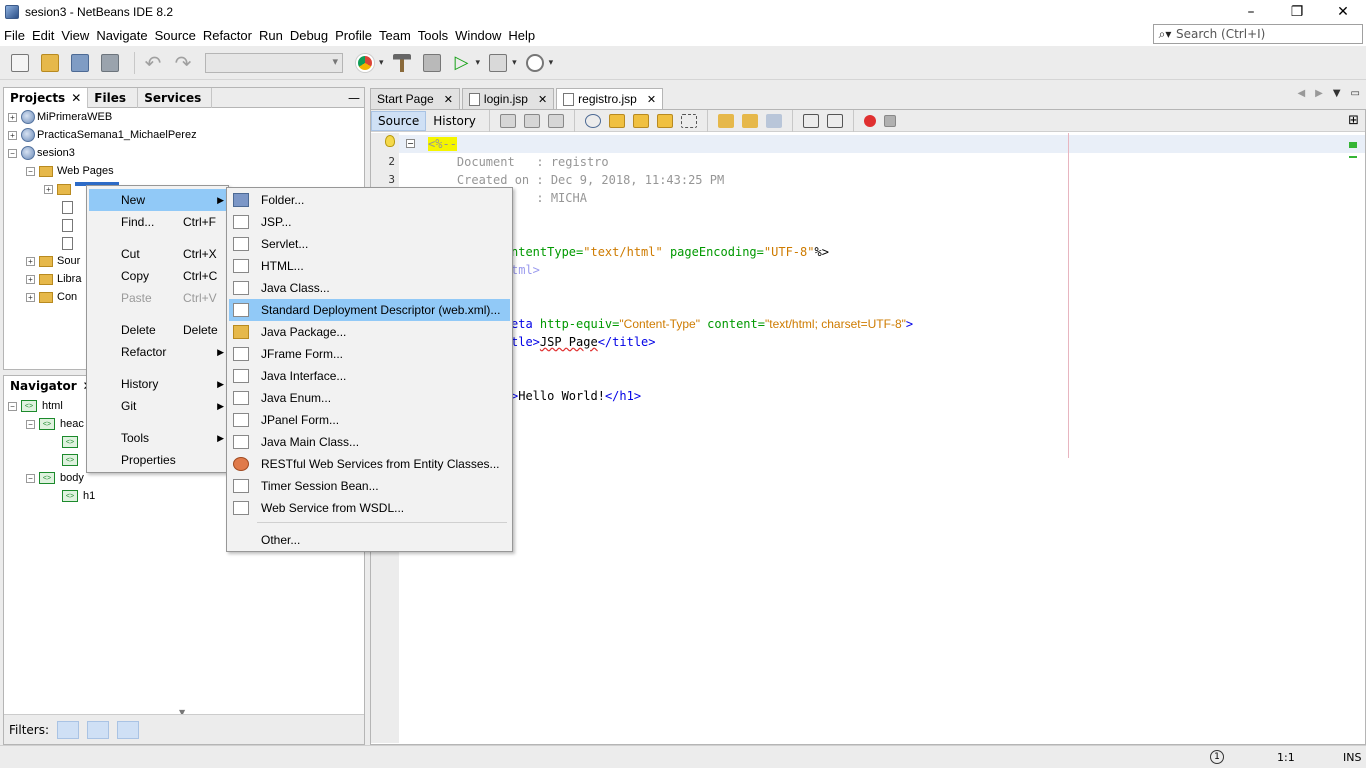 The width and height of the screenshot is (1366, 768). I want to click on menu-source: Source, so click(175, 35).